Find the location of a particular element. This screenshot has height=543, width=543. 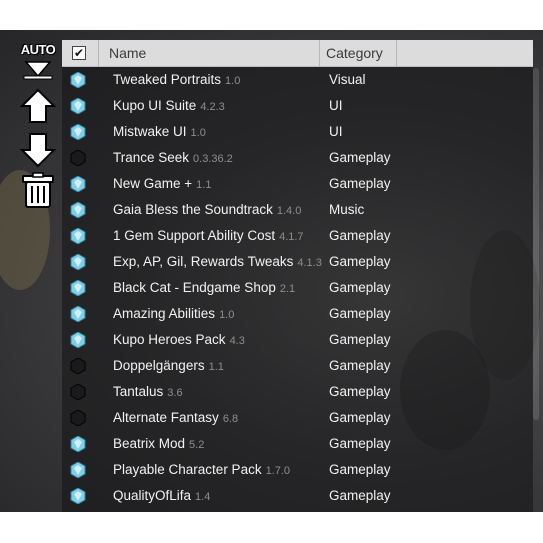

move-up-button is located at coordinates (38, 107).